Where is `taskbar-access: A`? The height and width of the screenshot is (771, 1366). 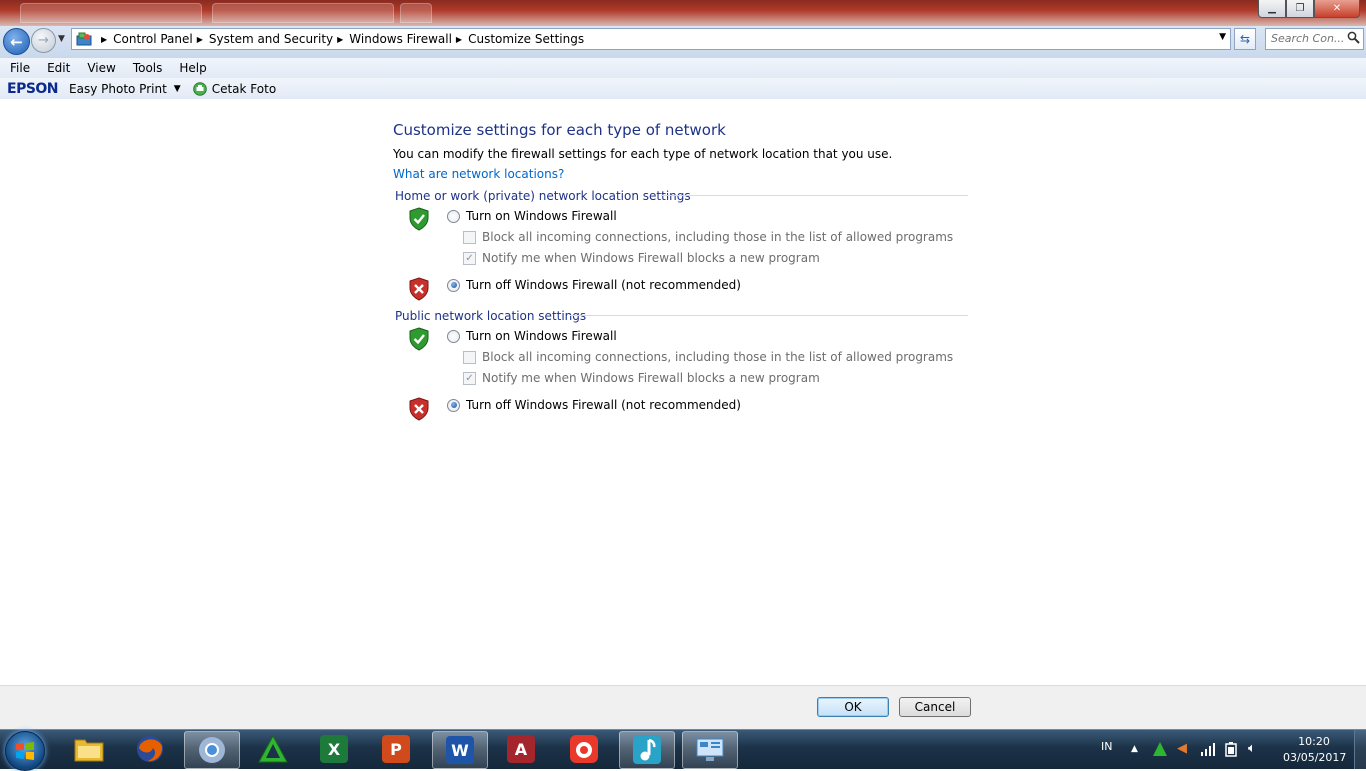 taskbar-access: A is located at coordinates (521, 749).